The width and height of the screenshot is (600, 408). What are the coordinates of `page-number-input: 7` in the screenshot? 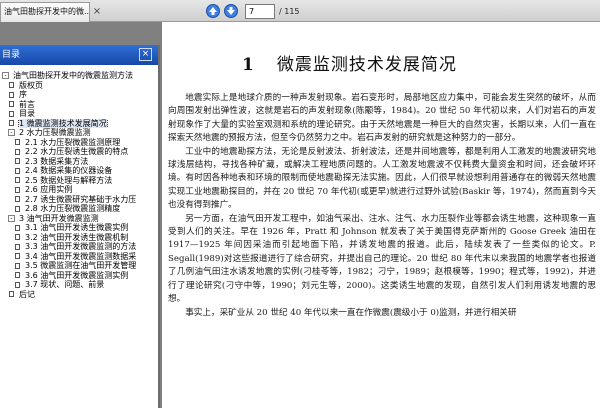 It's located at (260, 11).